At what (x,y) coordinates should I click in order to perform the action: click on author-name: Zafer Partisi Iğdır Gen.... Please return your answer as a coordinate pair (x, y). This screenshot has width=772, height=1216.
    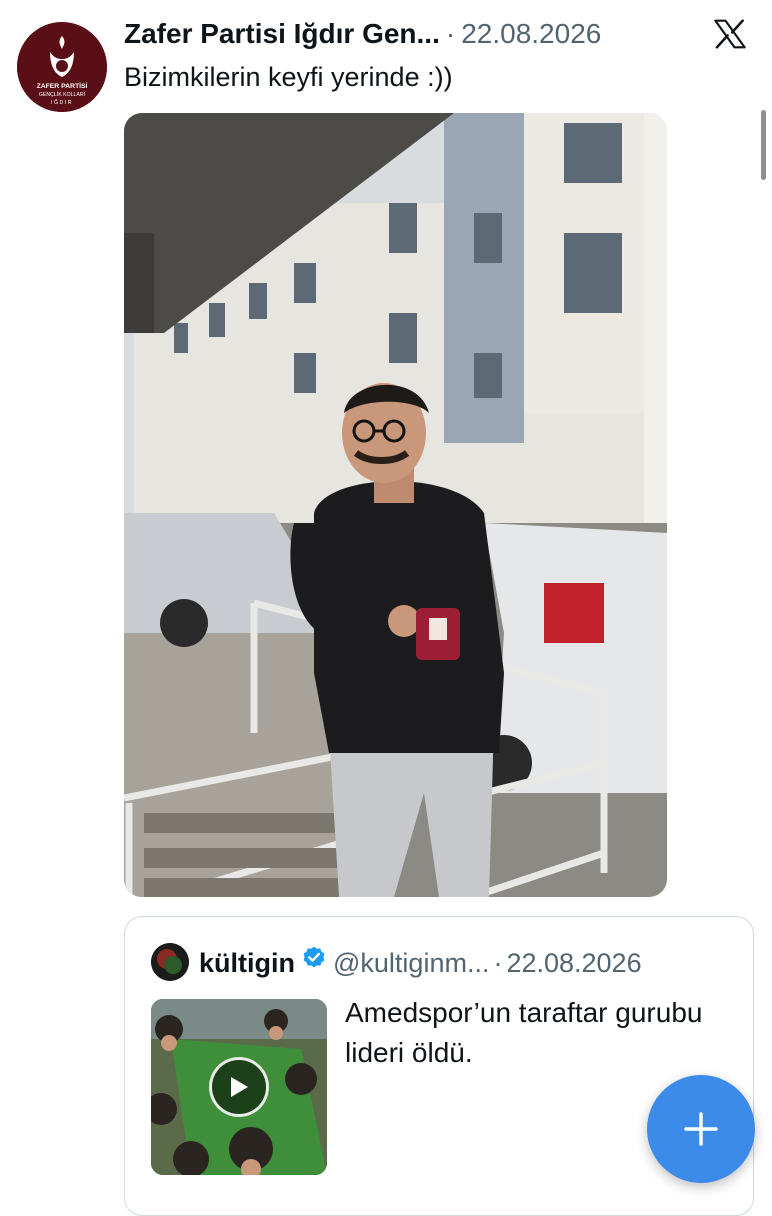
    Looking at the image, I should click on (282, 33).